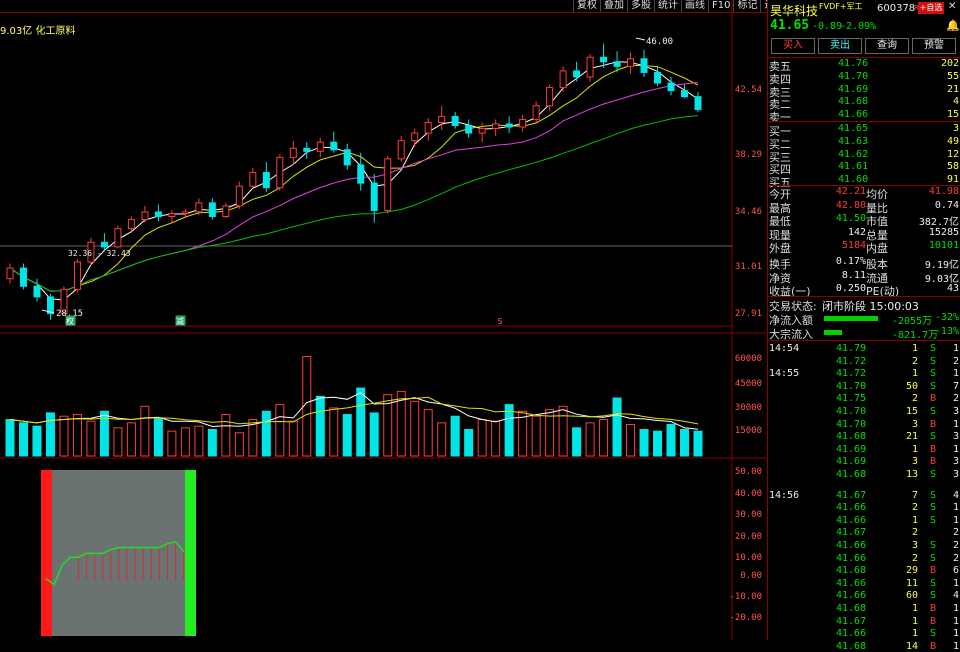  What do you see at coordinates (953, 25) in the screenshot?
I see `bell-icon: 🔔` at bounding box center [953, 25].